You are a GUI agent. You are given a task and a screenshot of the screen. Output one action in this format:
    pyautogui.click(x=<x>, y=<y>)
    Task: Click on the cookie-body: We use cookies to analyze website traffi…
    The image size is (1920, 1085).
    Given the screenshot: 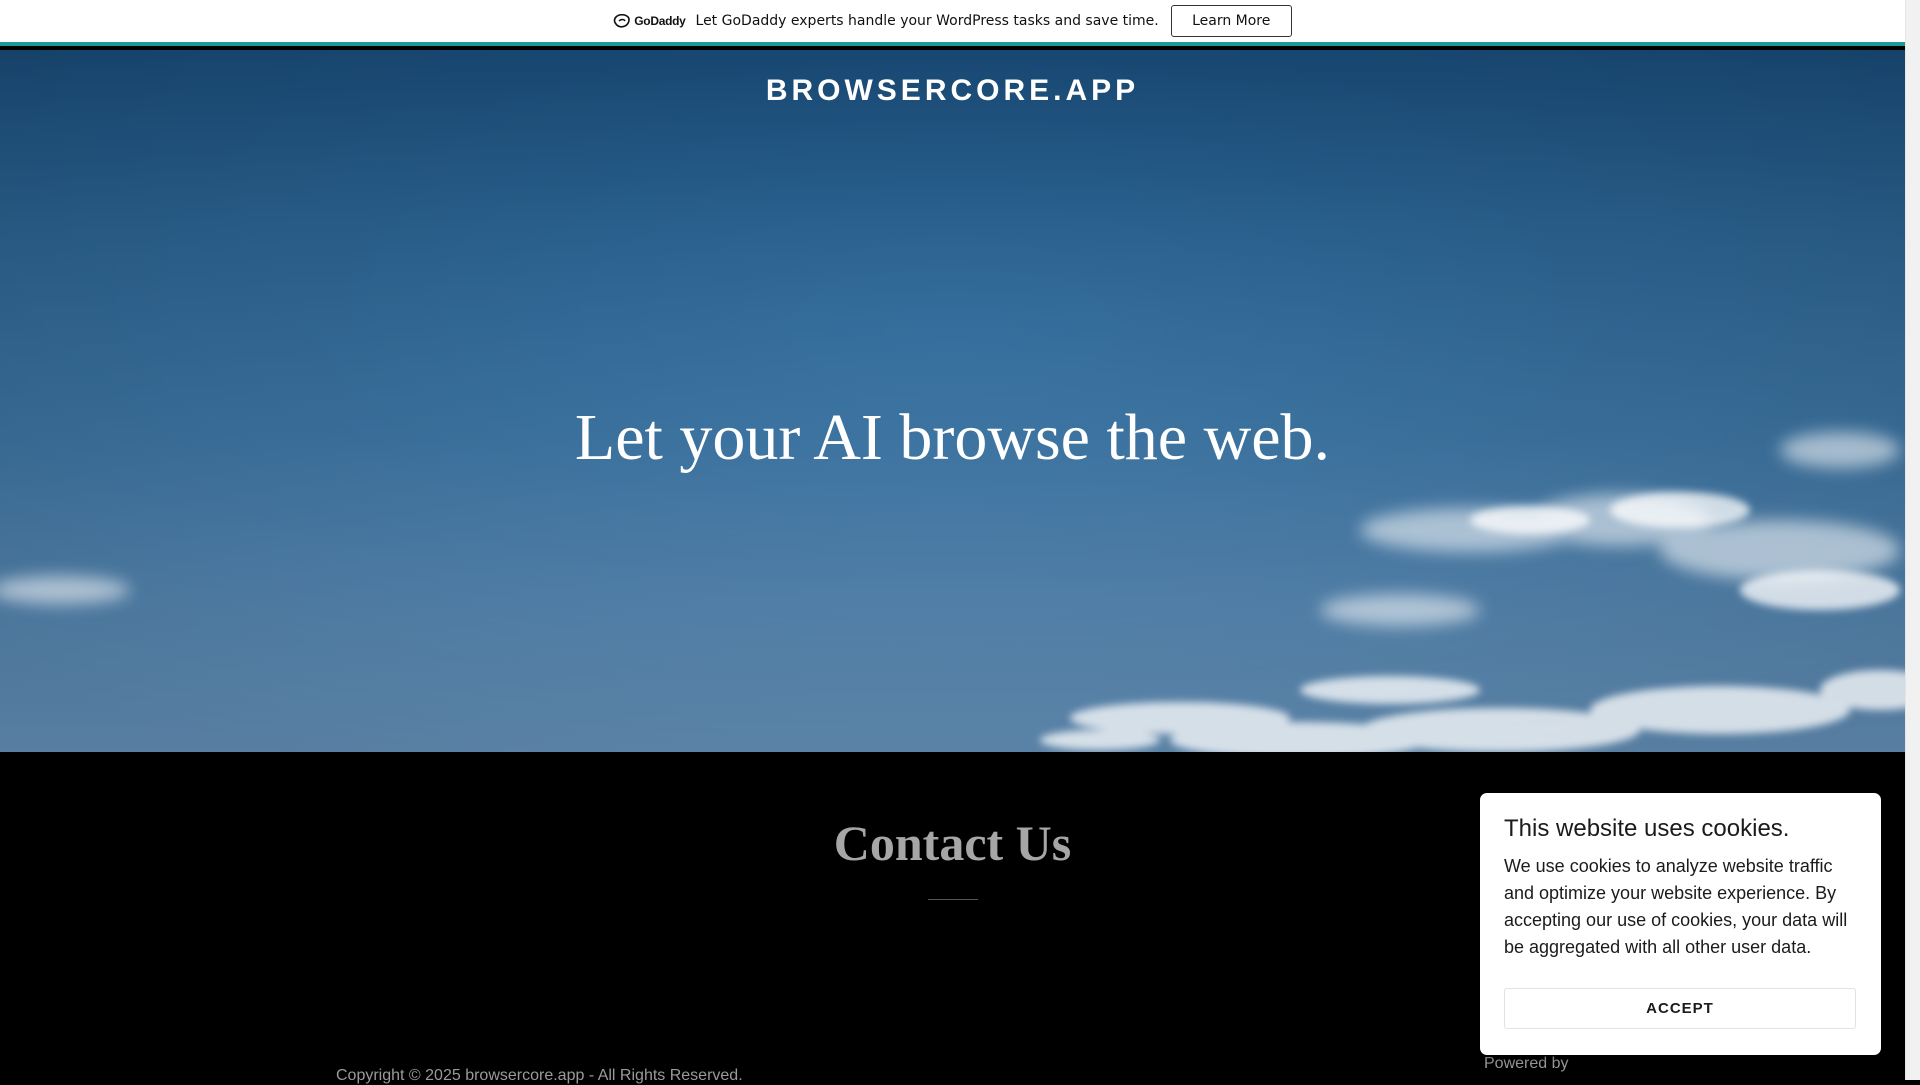 What is the action you would take?
    pyautogui.click(x=1676, y=906)
    